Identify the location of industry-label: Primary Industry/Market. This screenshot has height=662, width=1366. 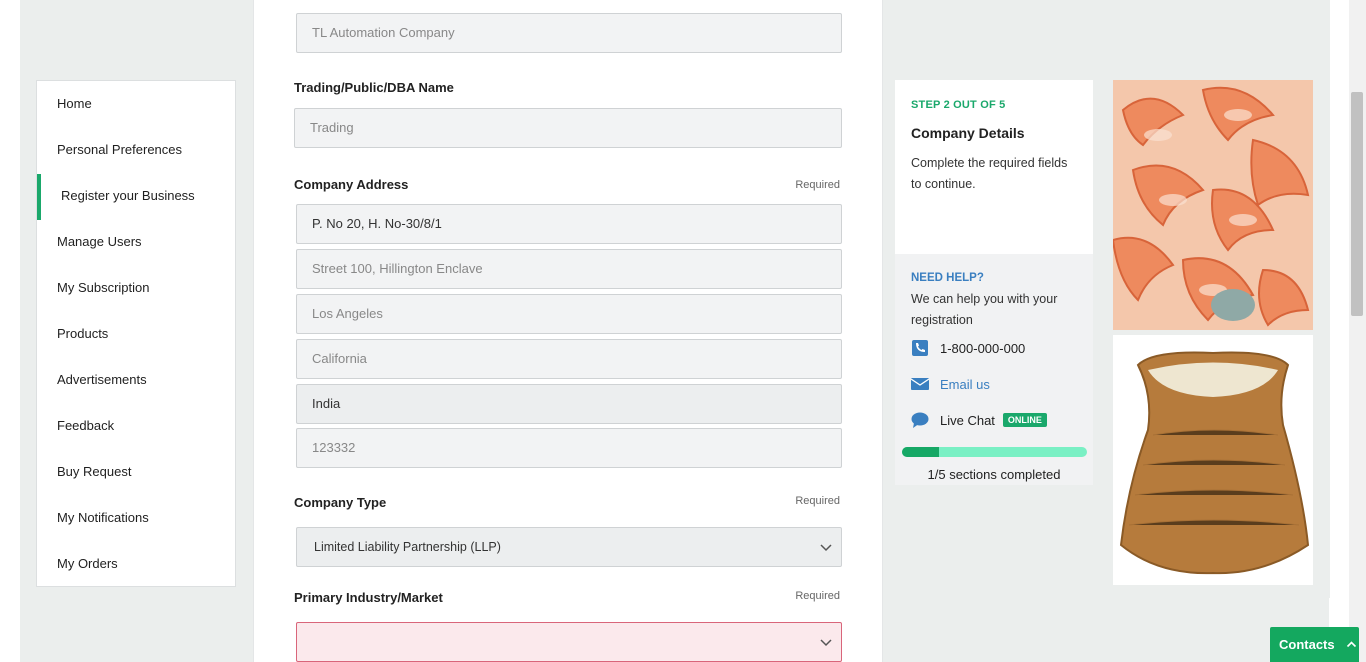
(368, 597).